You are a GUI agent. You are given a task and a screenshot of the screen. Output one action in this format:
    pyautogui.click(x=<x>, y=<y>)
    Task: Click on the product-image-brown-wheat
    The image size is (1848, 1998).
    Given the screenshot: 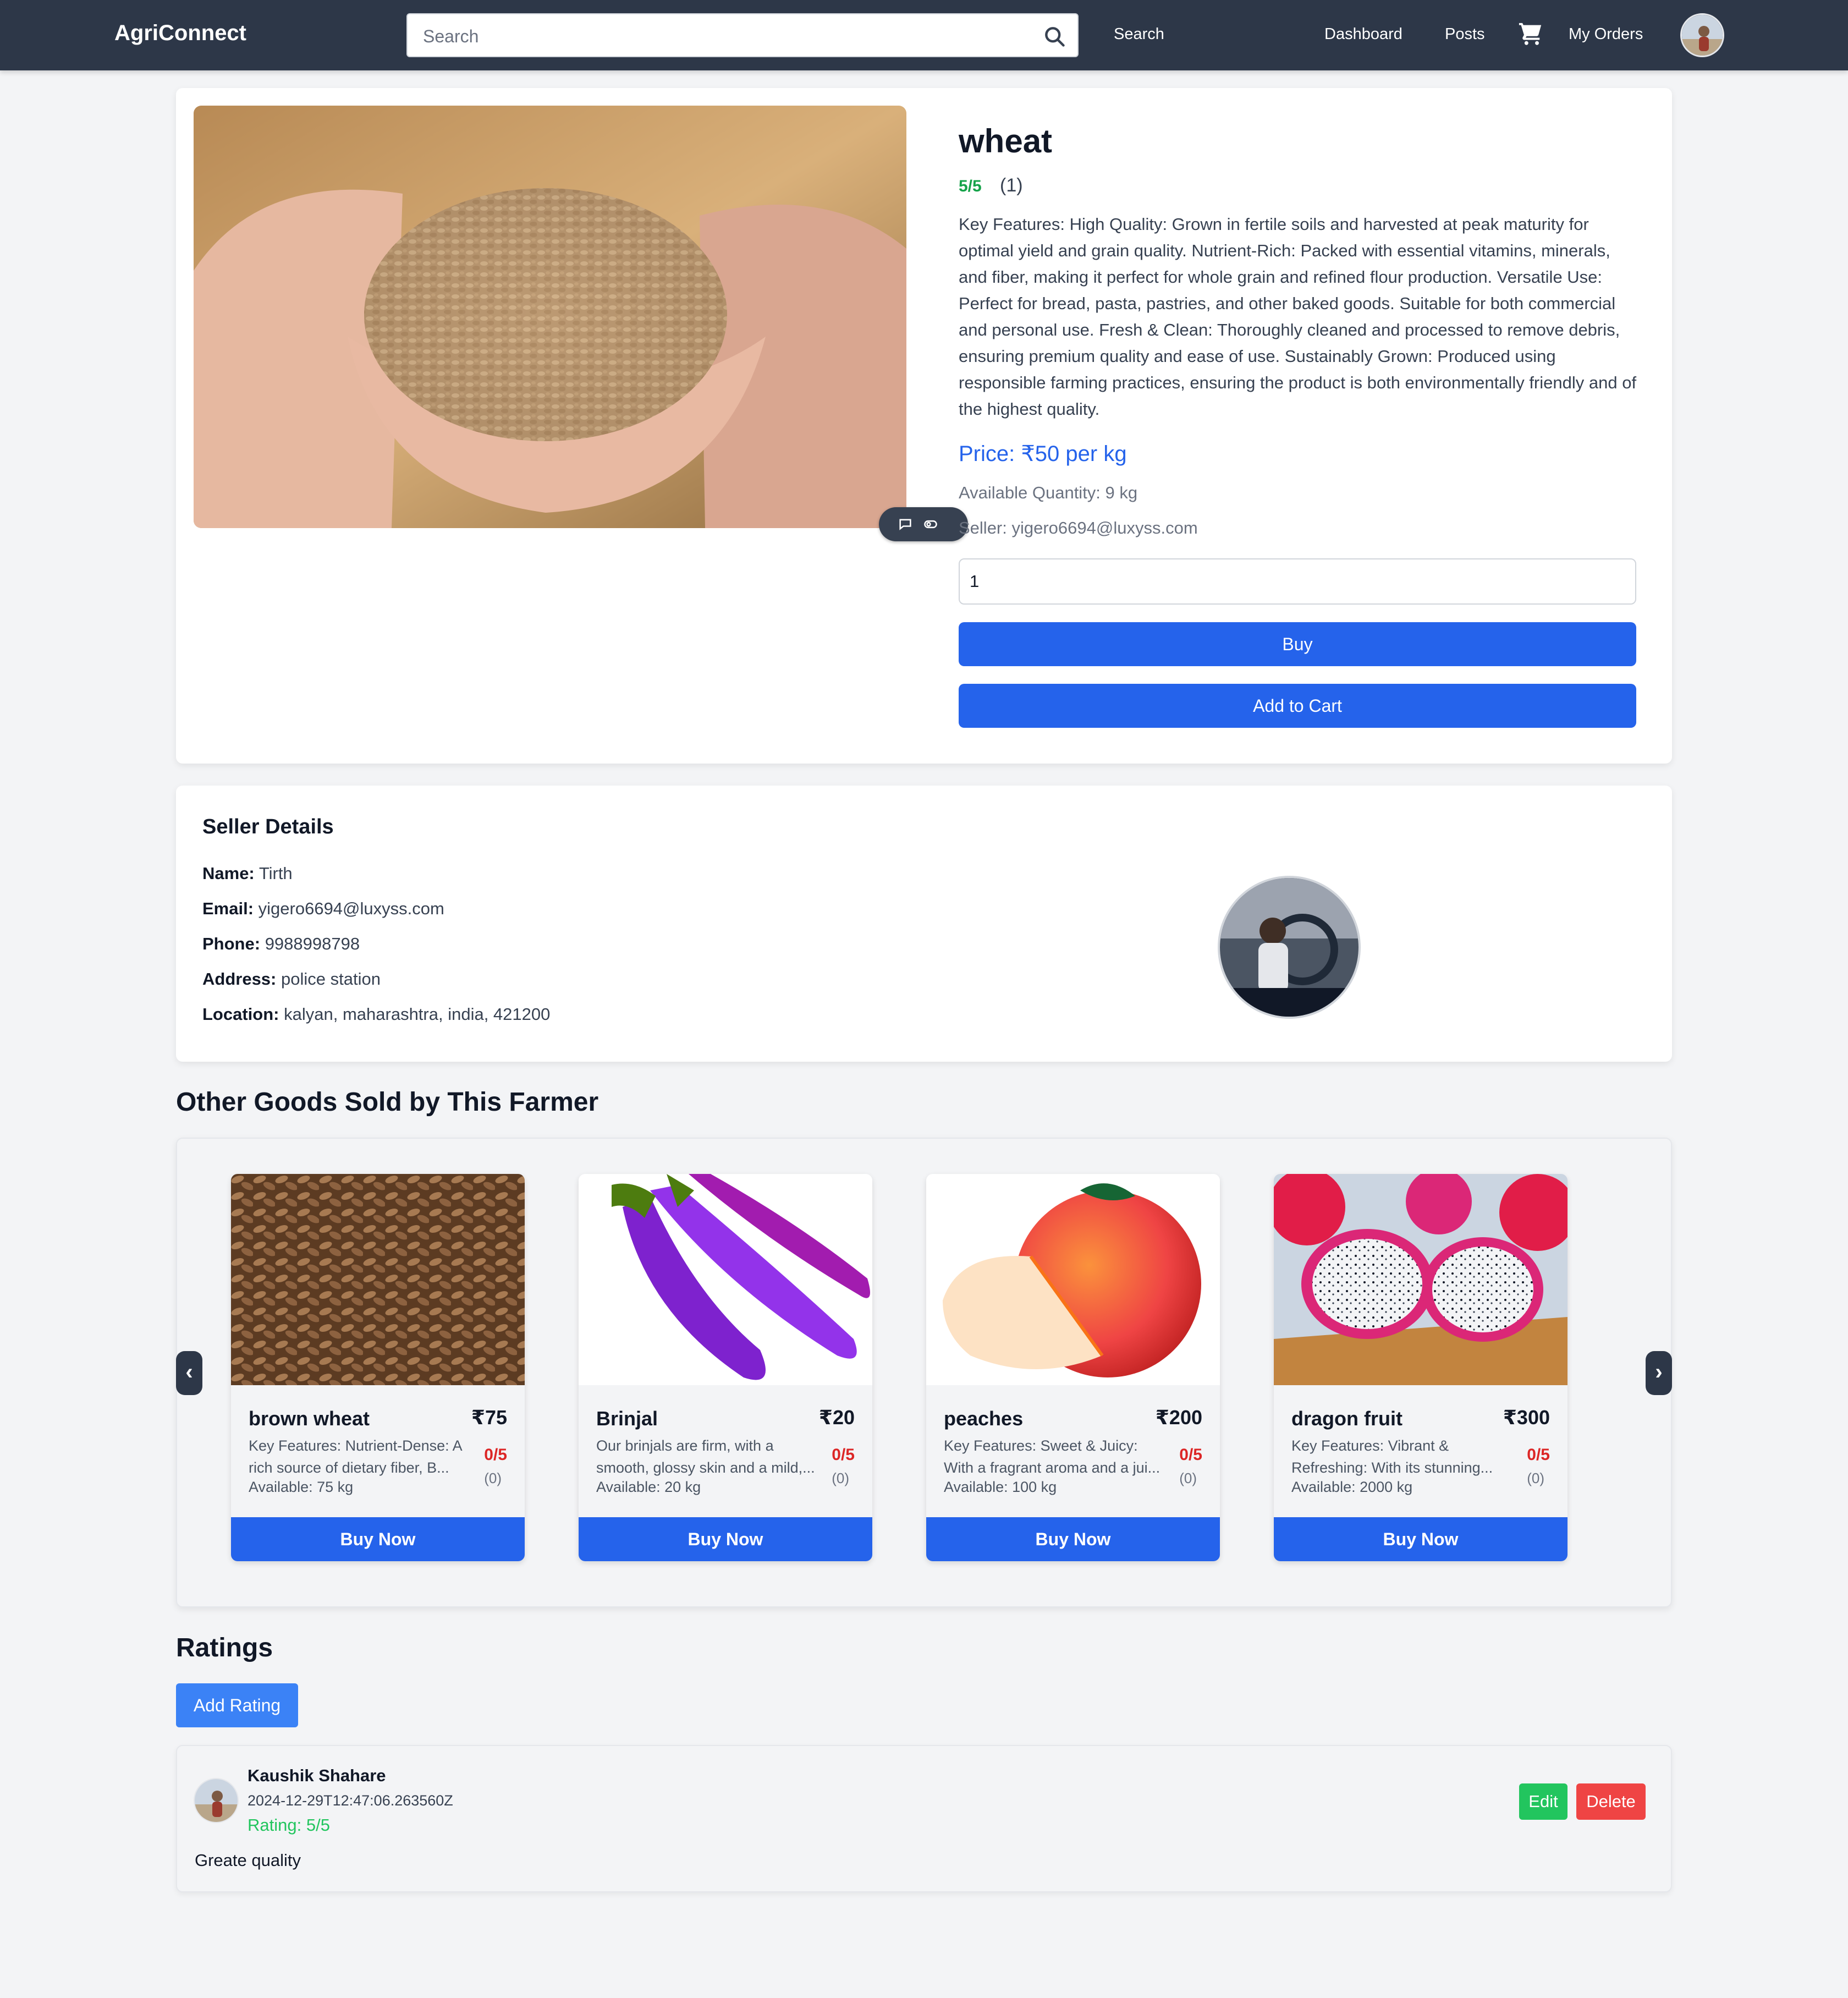 What is the action you would take?
    pyautogui.click(x=378, y=1279)
    